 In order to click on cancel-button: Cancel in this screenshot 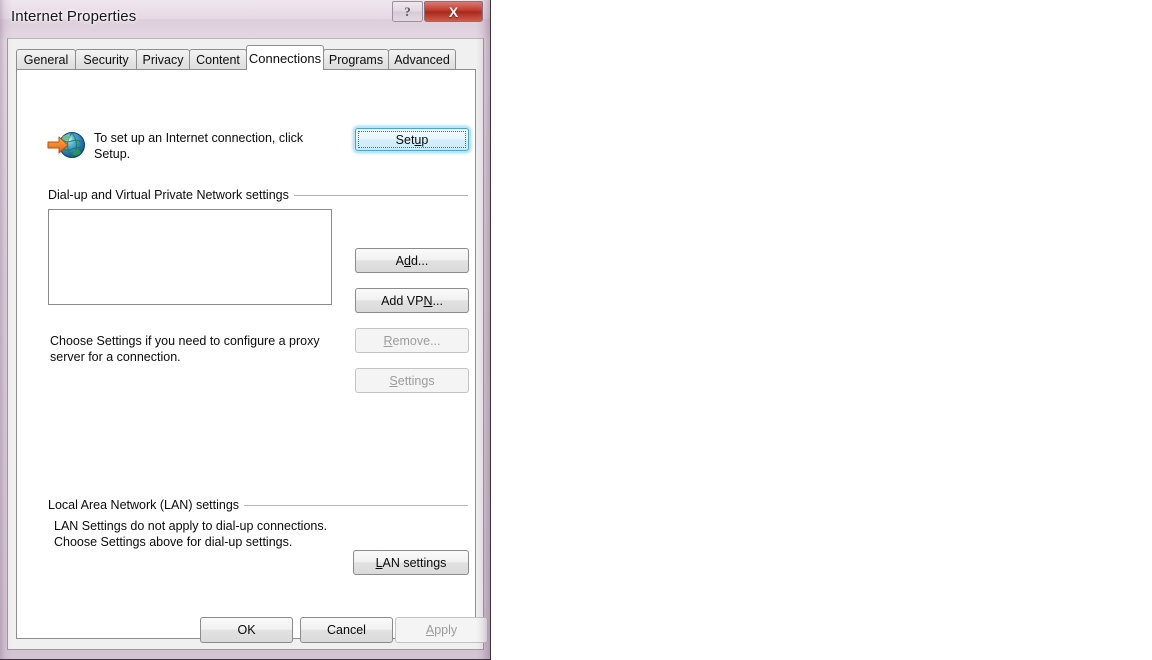, I will do `click(346, 630)`.